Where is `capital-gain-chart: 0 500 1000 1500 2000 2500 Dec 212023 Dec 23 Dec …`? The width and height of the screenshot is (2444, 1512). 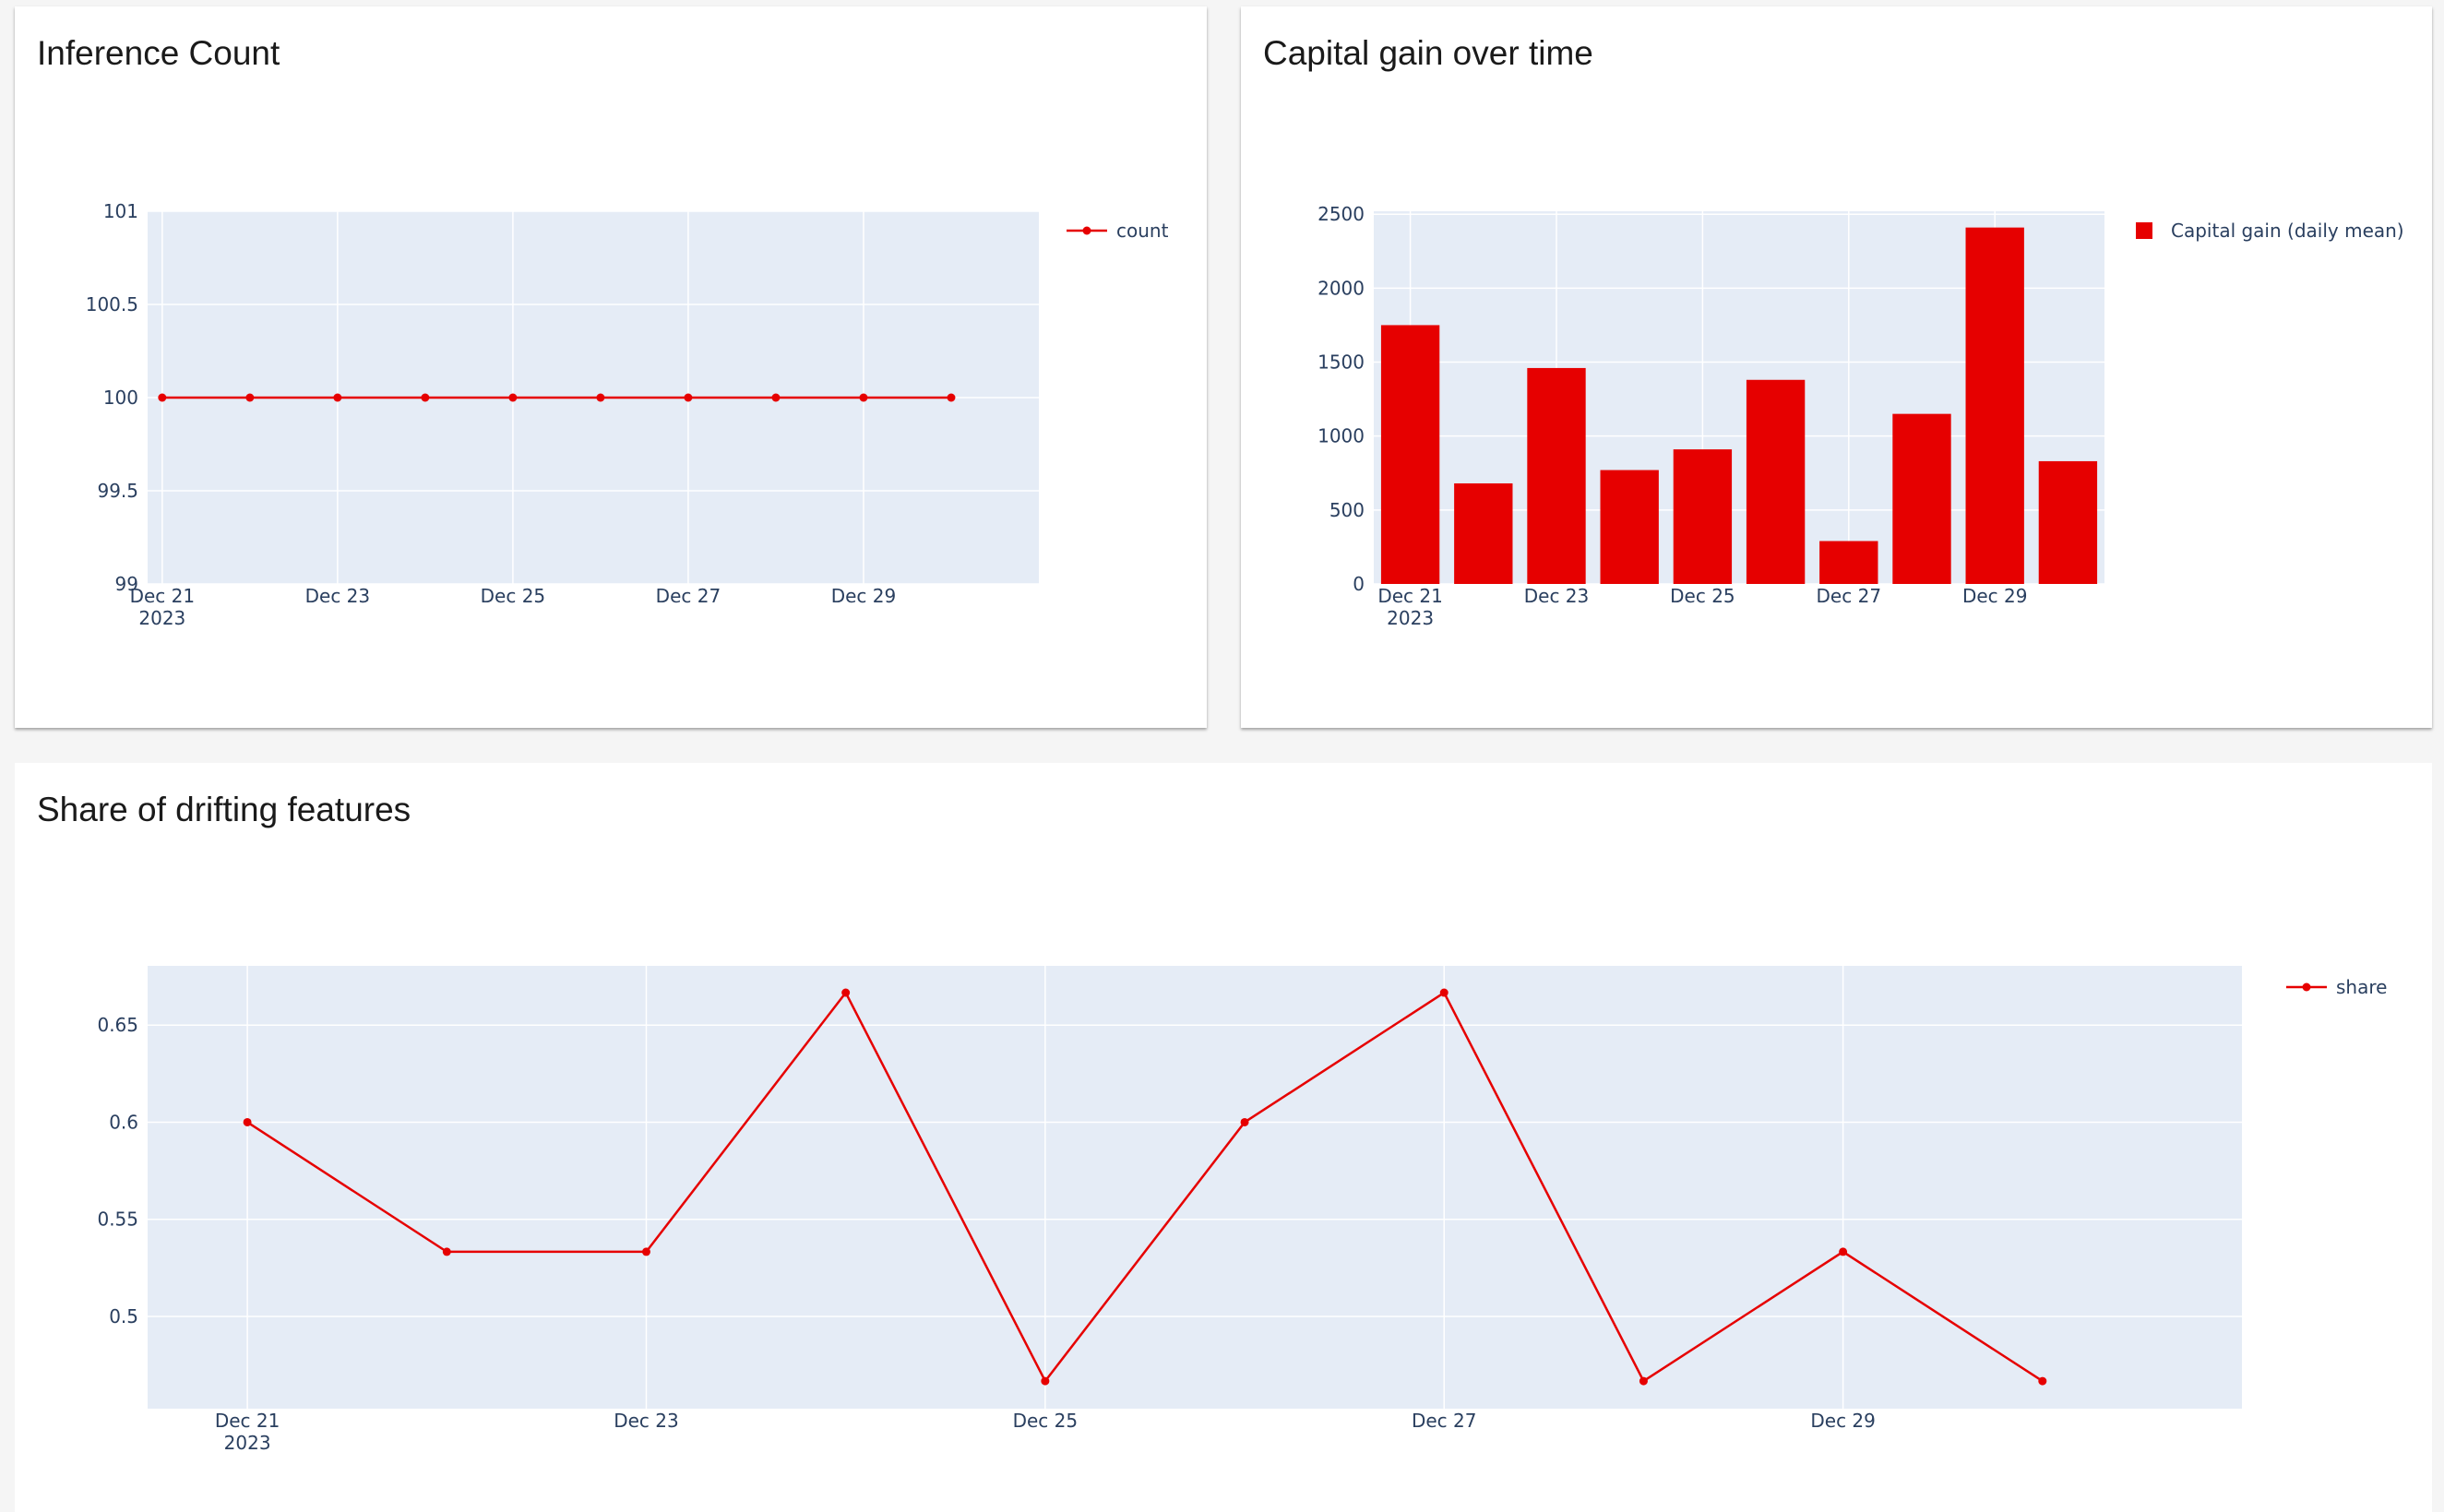
capital-gain-chart: 0 500 1000 1500 2000 2500 Dec 212023 Dec 23 Dec … is located at coordinates (1860, 416).